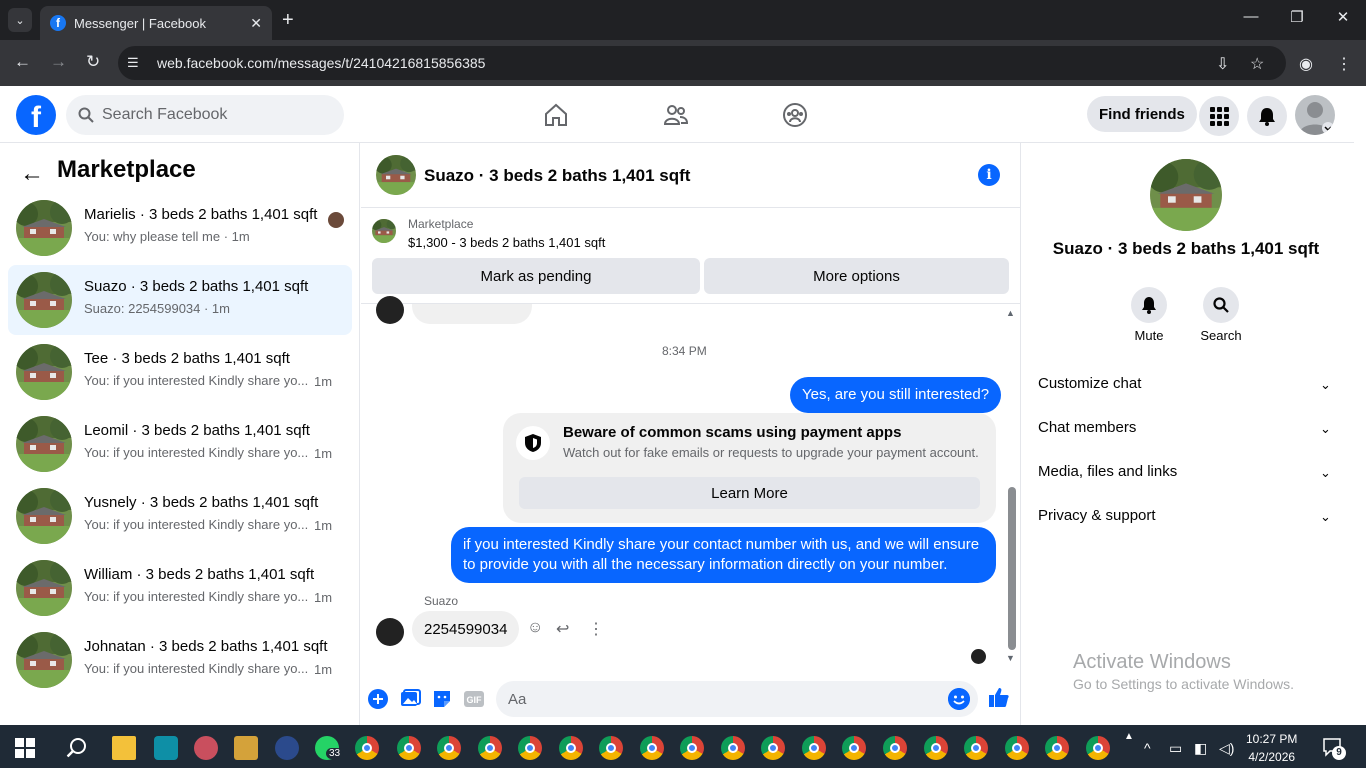 The height and width of the screenshot is (768, 1366). I want to click on tab-search-icon: ⌄, so click(20, 20).